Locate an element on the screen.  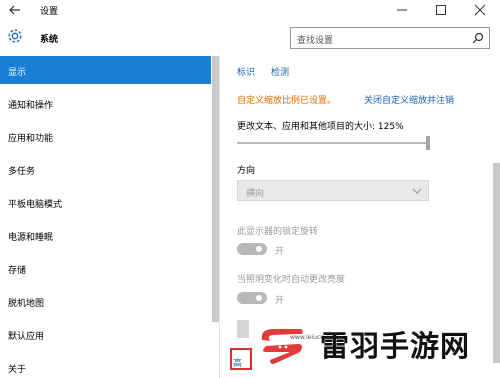
window-title: 设置 is located at coordinates (49, 12).